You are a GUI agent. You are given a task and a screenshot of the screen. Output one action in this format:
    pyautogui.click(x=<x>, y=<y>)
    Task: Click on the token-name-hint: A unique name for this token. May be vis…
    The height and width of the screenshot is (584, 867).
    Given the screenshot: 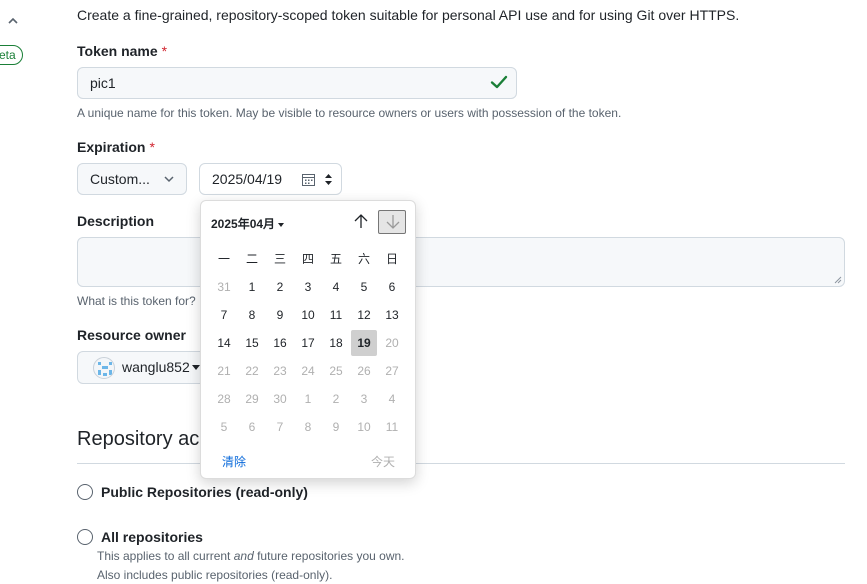 What is the action you would take?
    pyautogui.click(x=349, y=113)
    